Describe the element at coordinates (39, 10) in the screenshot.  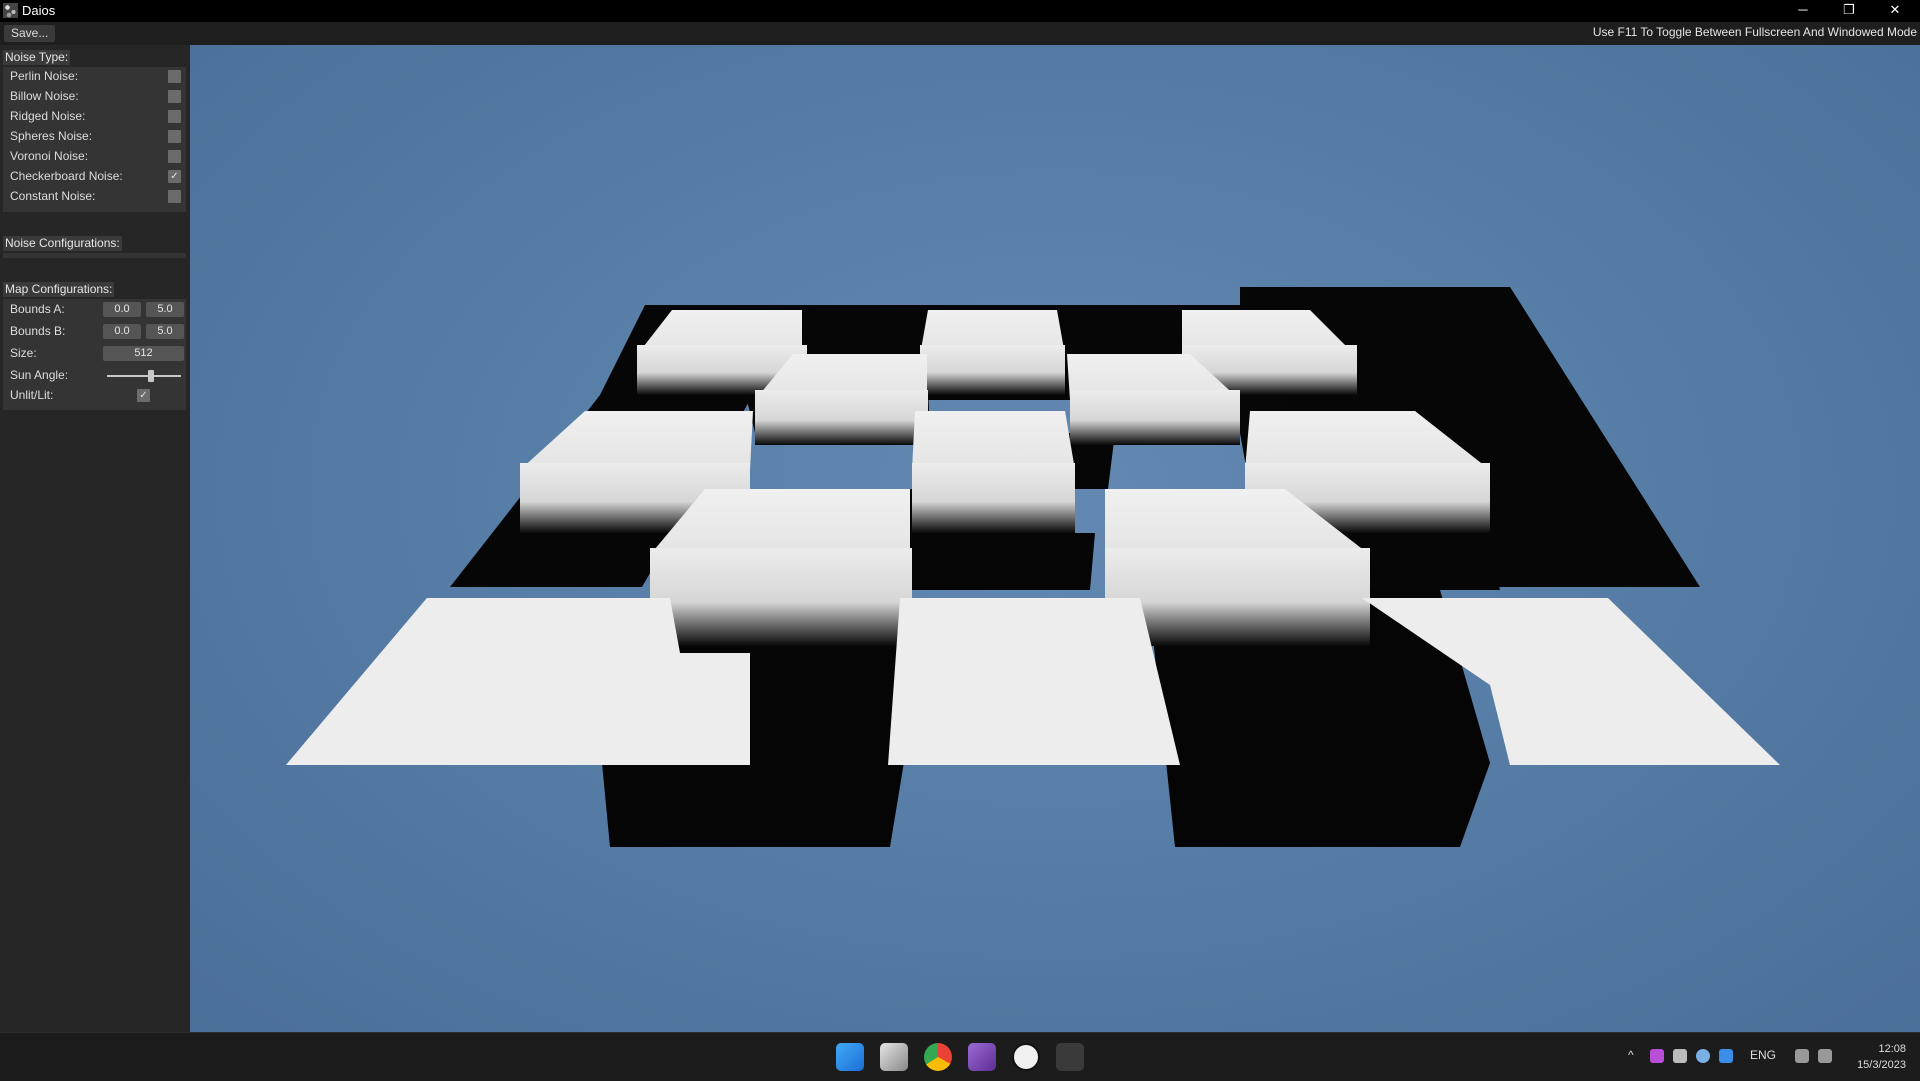
I see `window-title: Daios` at that location.